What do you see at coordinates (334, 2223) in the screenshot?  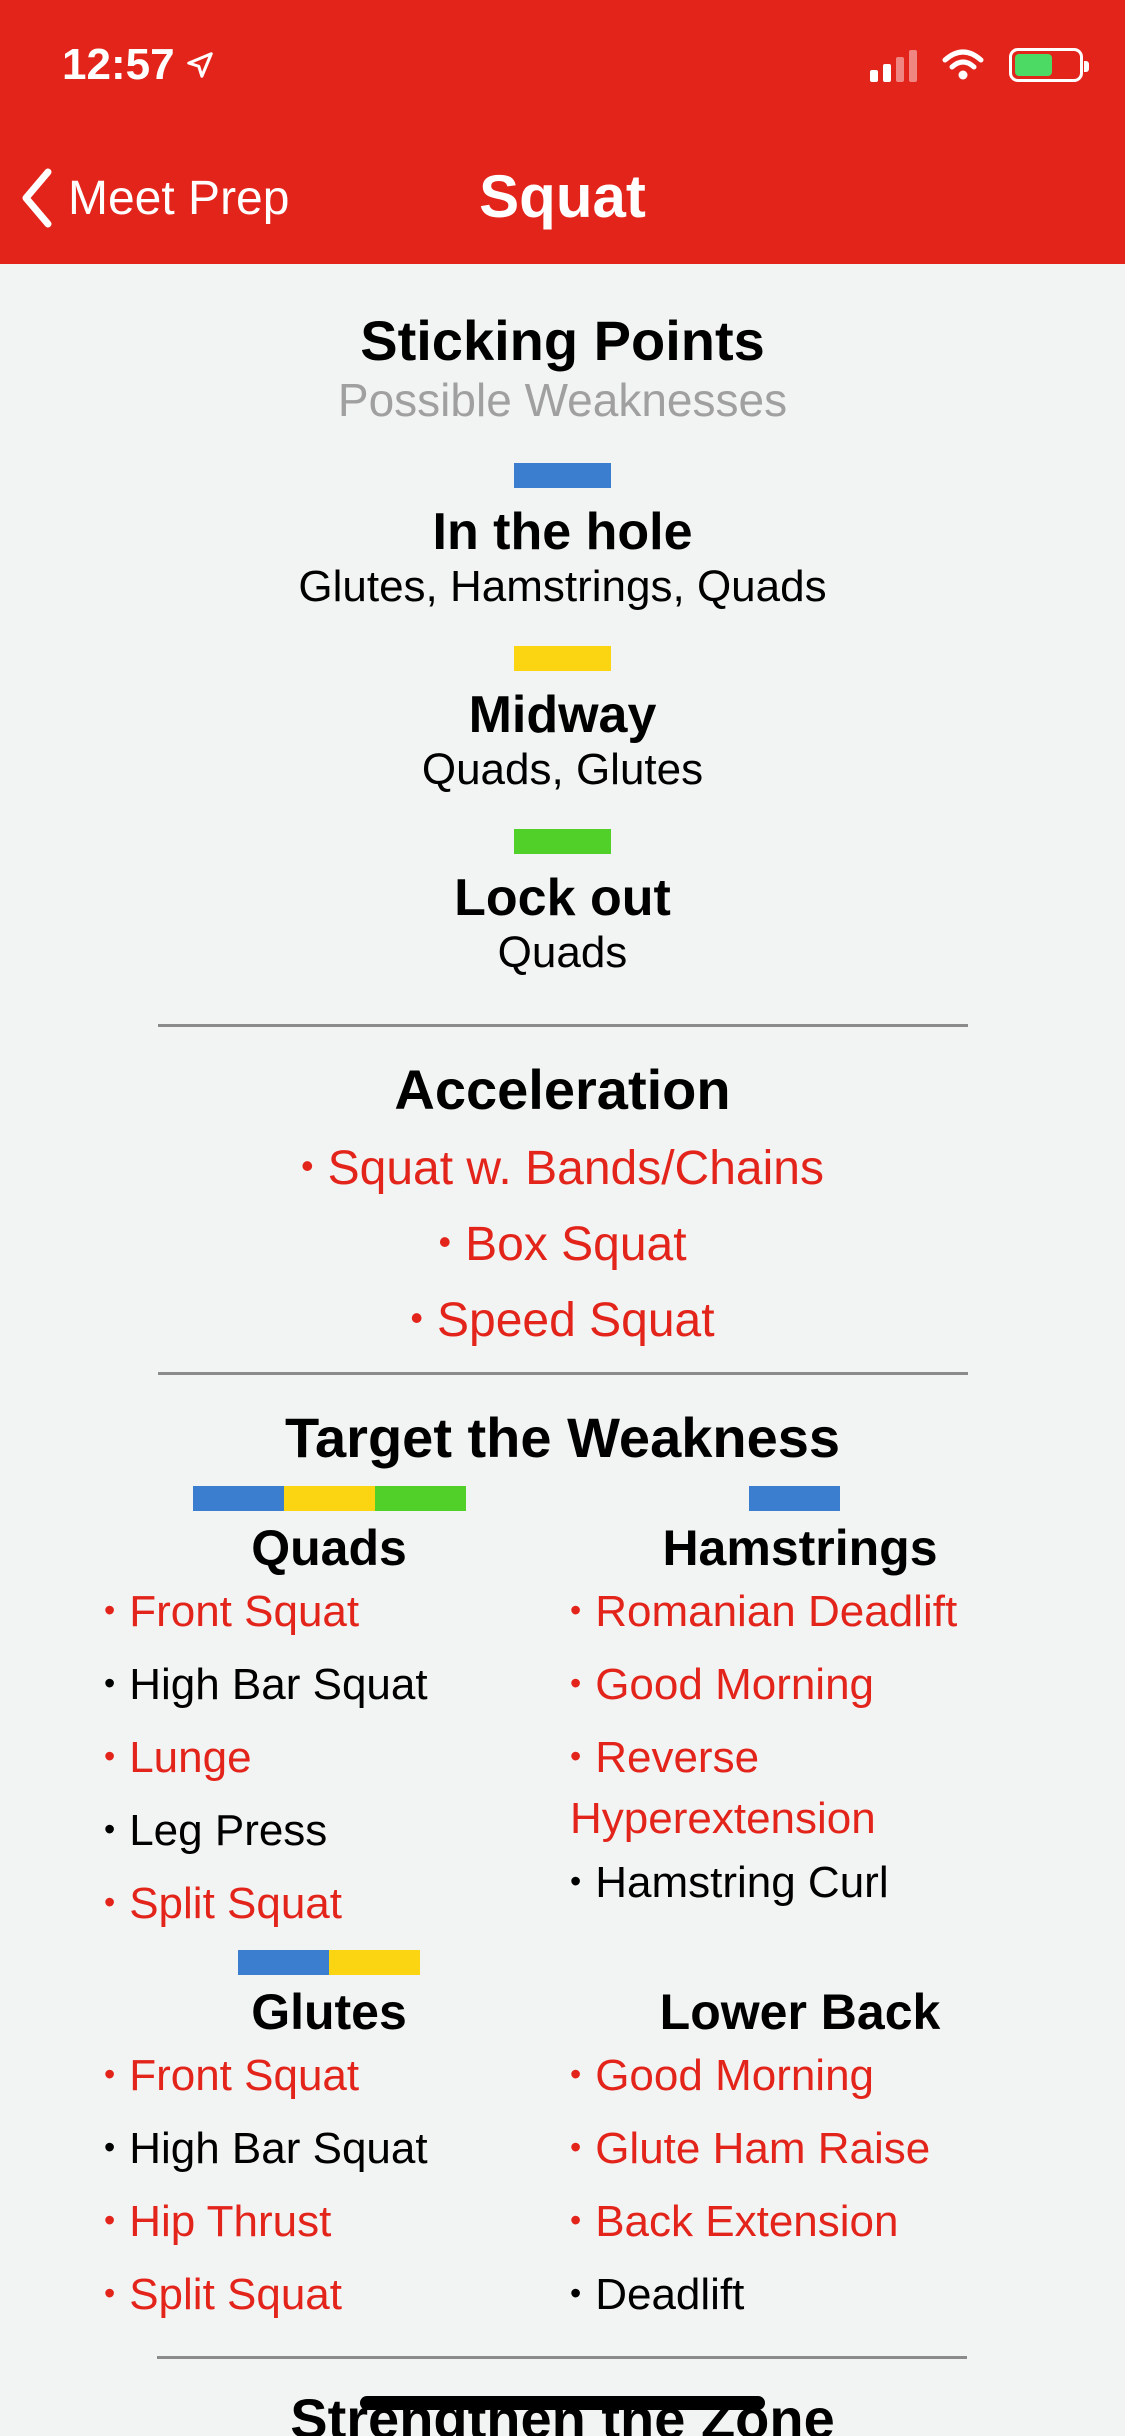 I see `exercise-item: • Hip Thrust` at bounding box center [334, 2223].